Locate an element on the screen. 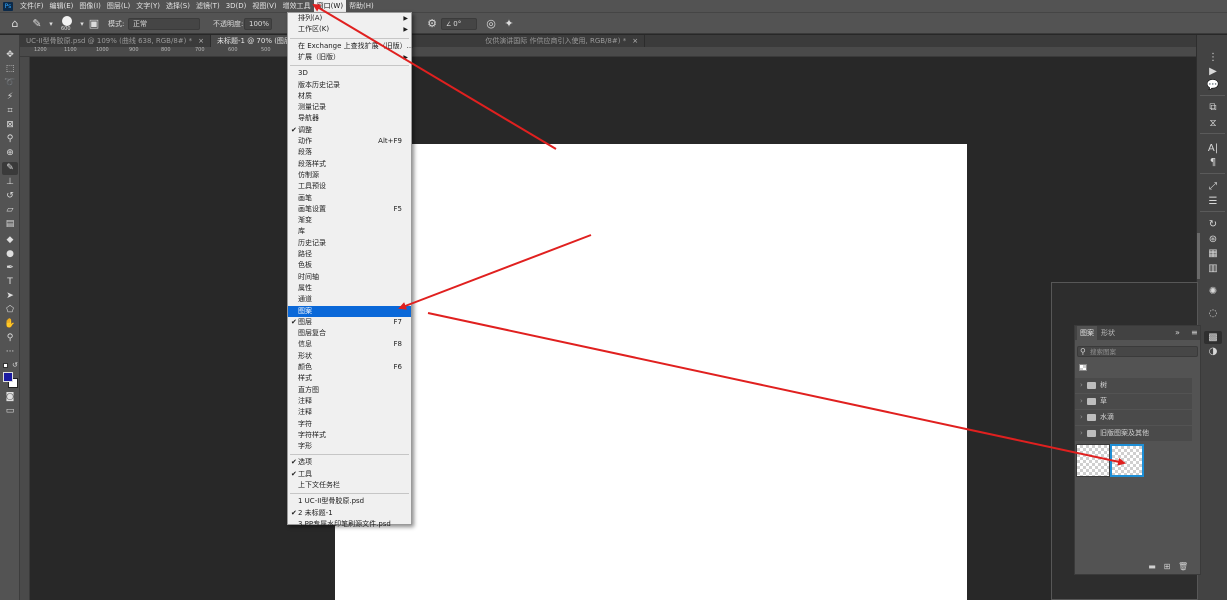 Image resolution: width=1227 pixels, height=600 pixels. window-menu-item: 排列(A) ▶ is located at coordinates (349, 18).